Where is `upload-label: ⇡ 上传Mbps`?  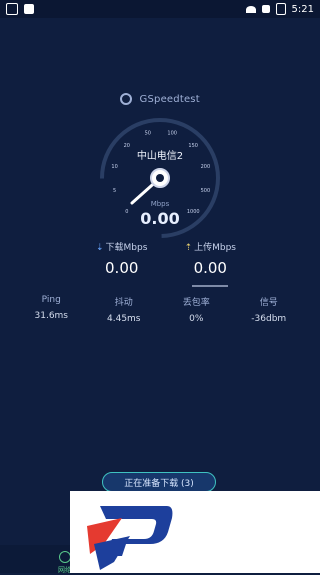
upload-label: ⇡ 上传Mbps is located at coordinates (210, 248).